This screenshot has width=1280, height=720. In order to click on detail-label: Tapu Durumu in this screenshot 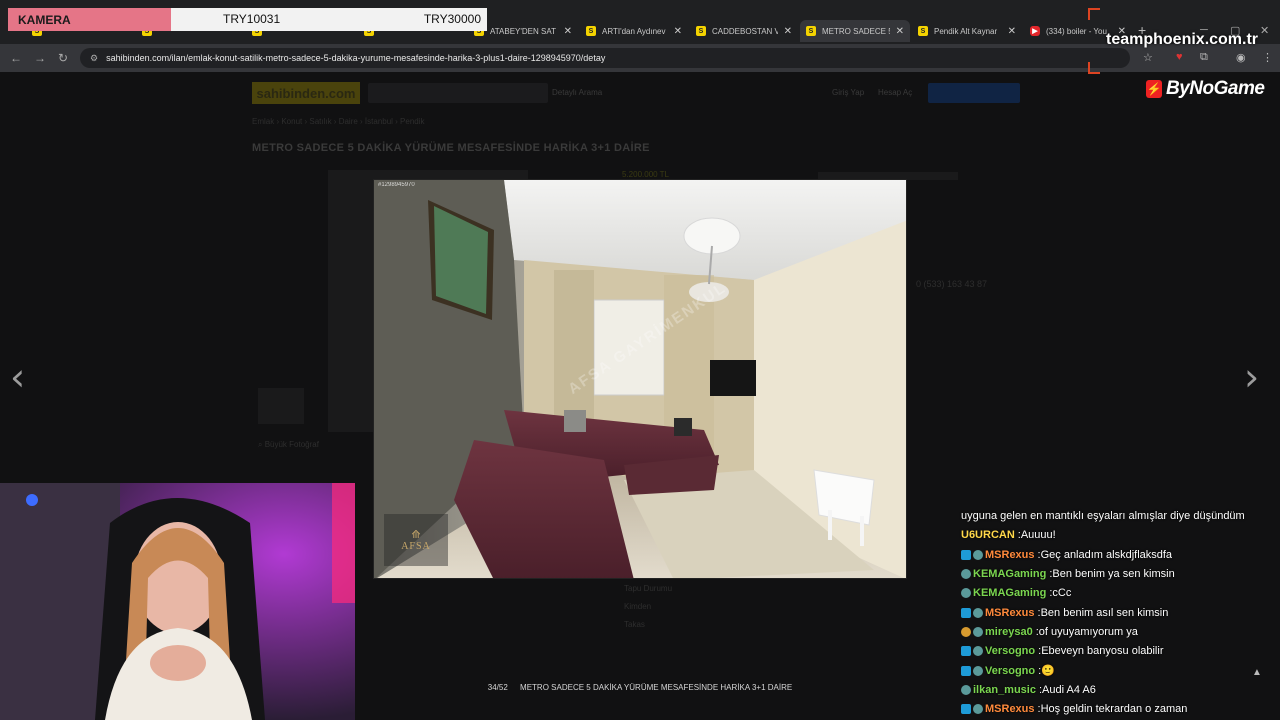, I will do `click(648, 588)`.